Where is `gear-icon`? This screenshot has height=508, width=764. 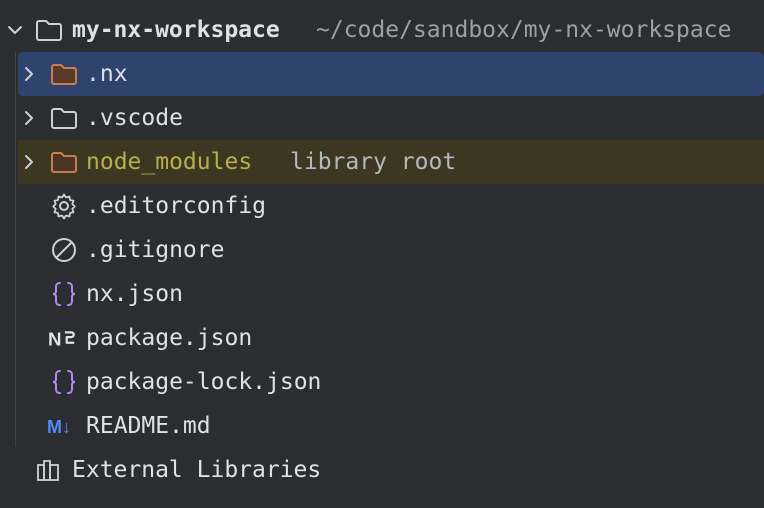
gear-icon is located at coordinates (64, 206).